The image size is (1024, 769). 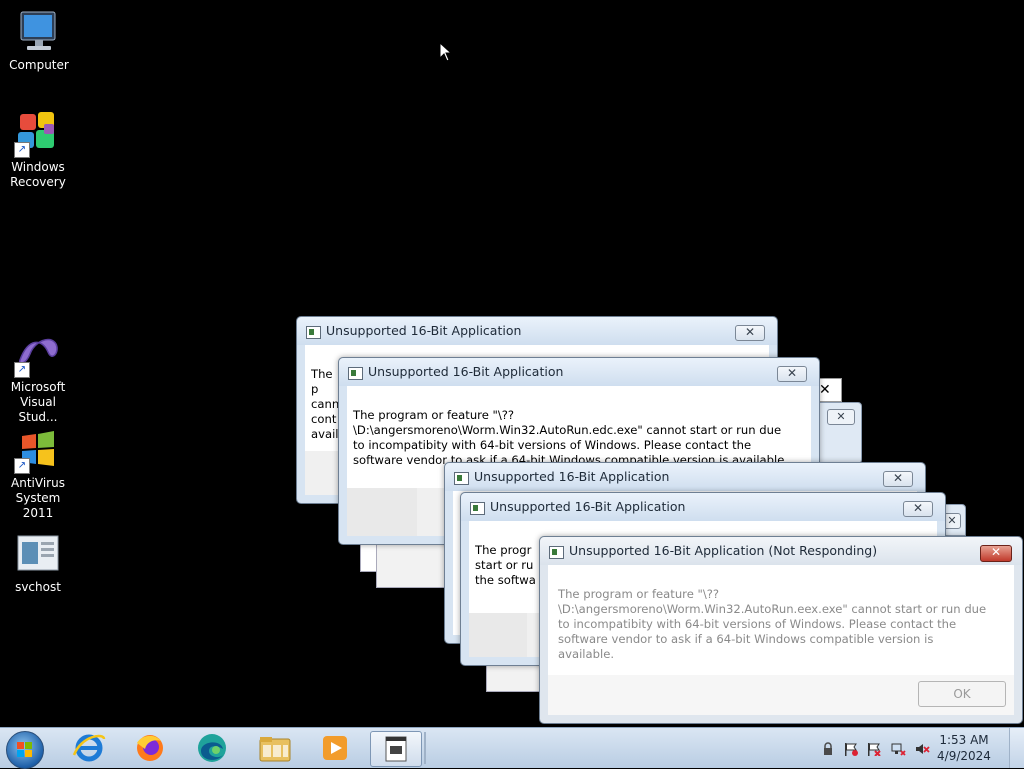 I want to click on dialog-button-area: OK, so click(x=781, y=695).